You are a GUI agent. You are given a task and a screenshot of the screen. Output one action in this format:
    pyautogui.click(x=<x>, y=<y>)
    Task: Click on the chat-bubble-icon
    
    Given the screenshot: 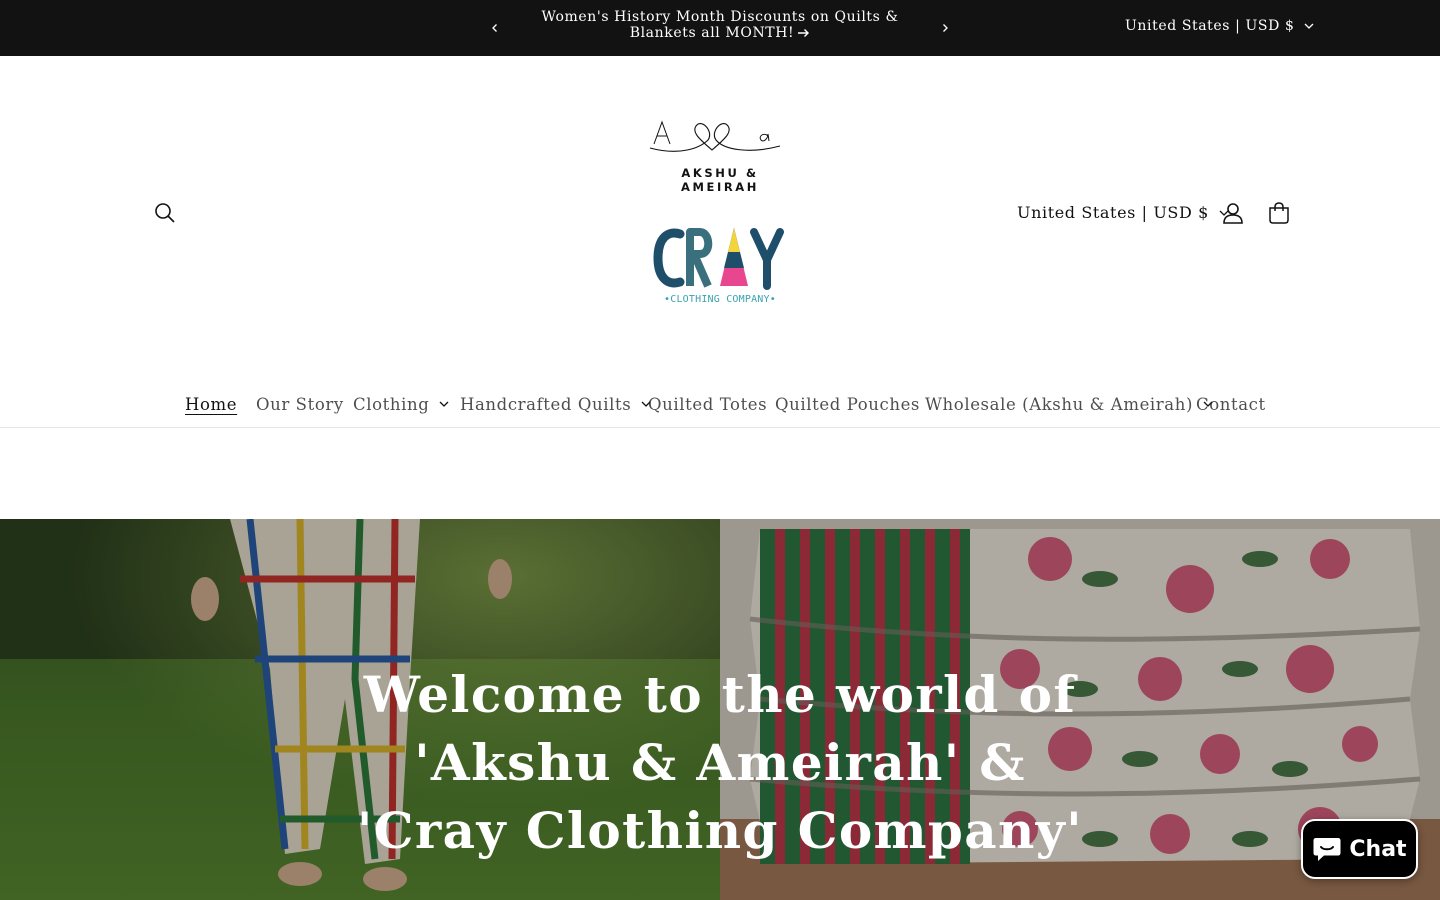 What is the action you would take?
    pyautogui.click(x=1327, y=849)
    